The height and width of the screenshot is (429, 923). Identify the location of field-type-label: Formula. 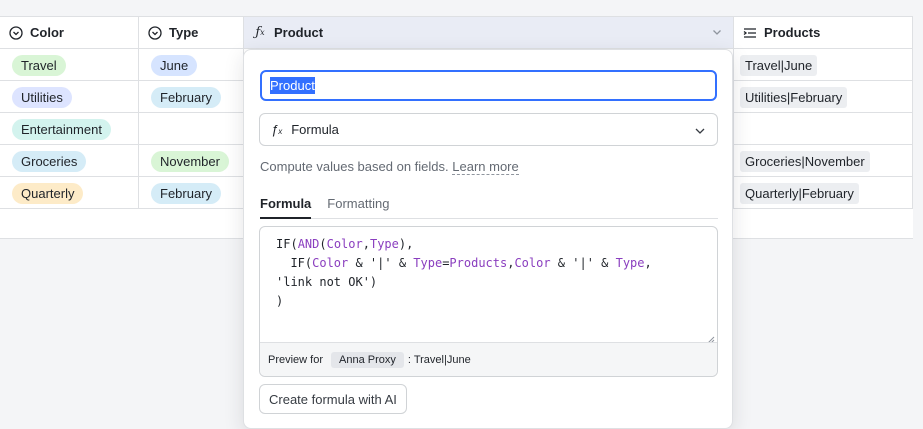
(315, 129).